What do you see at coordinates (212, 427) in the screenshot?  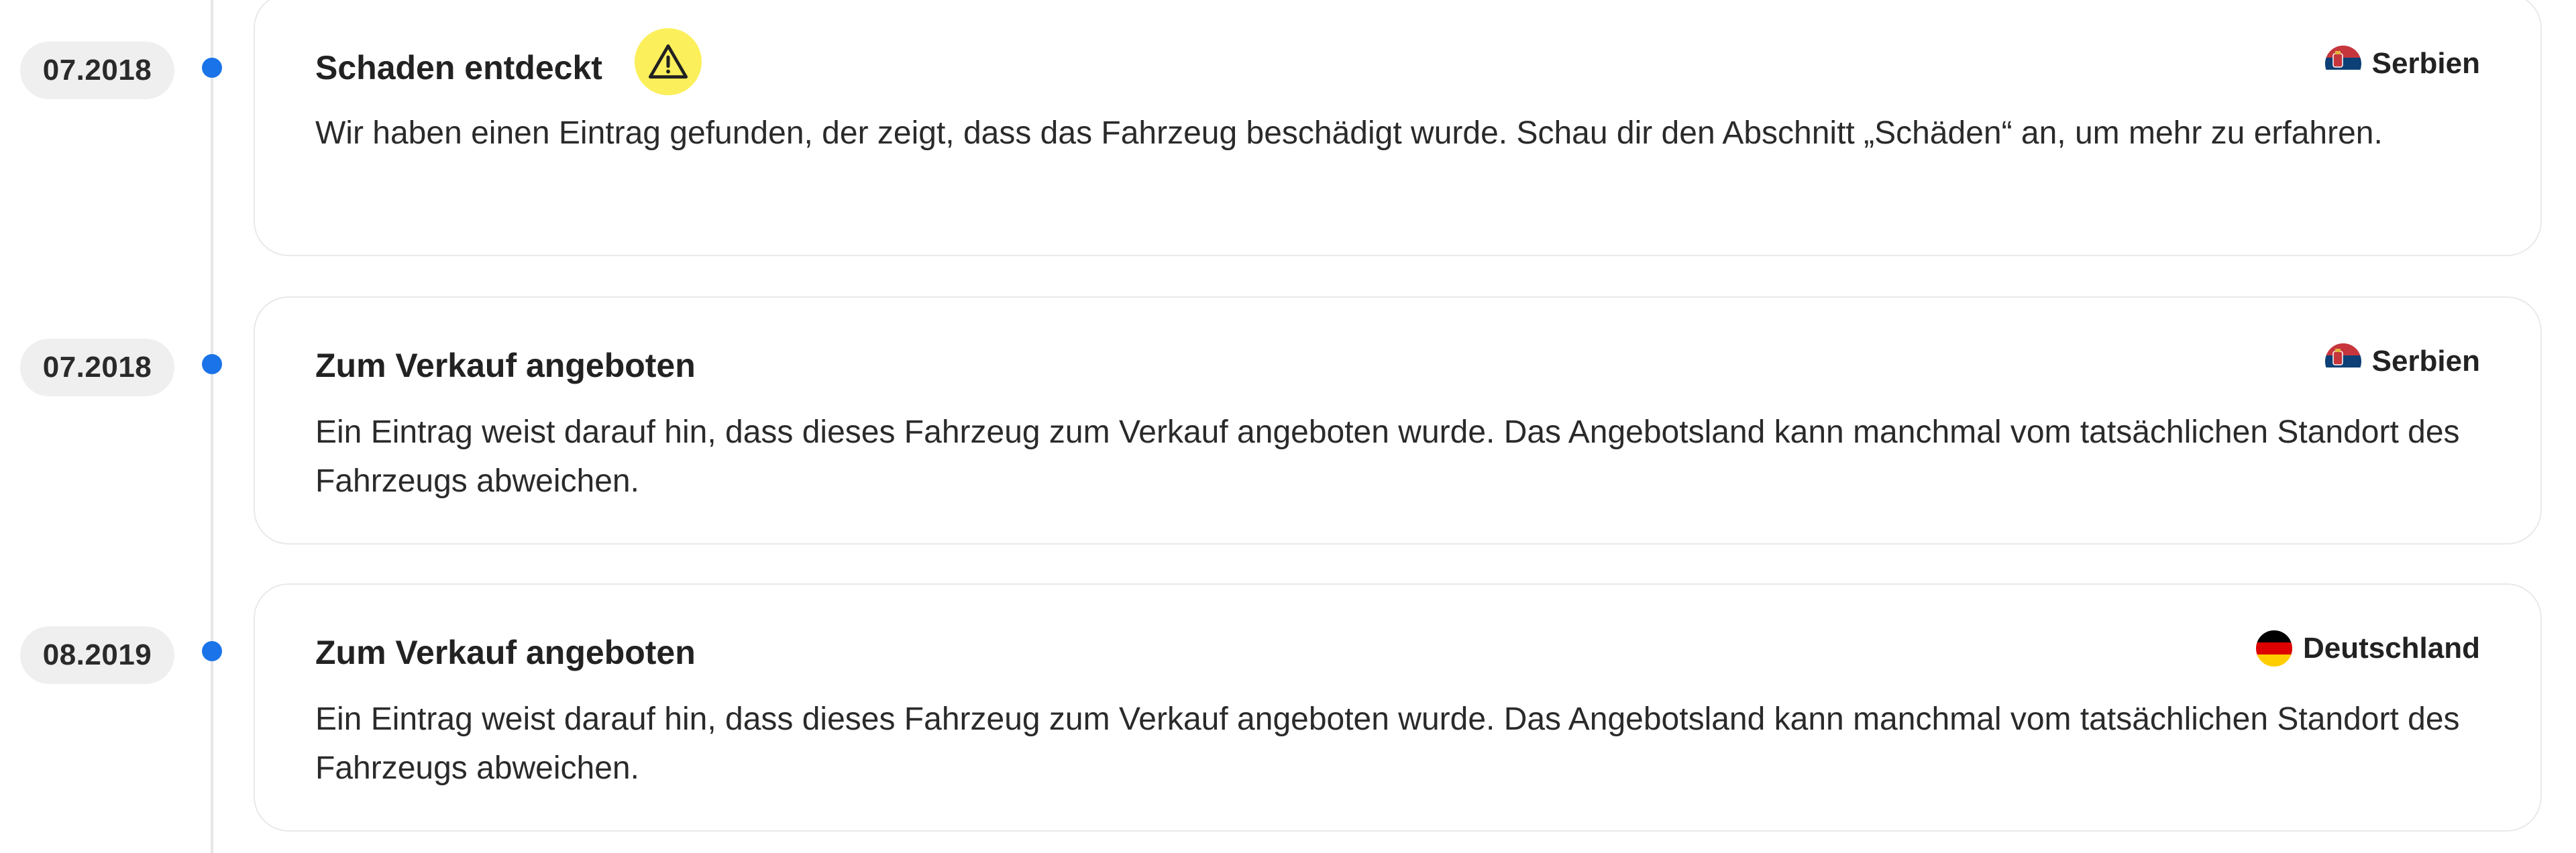 I see `timeline-line` at bounding box center [212, 427].